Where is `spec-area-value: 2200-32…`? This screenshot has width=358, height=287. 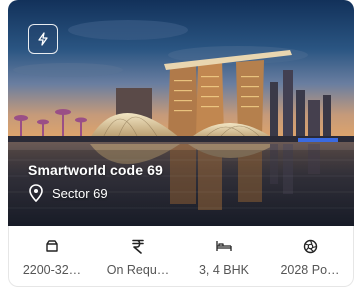
spec-area-value: 2200-32… is located at coordinates (52, 270).